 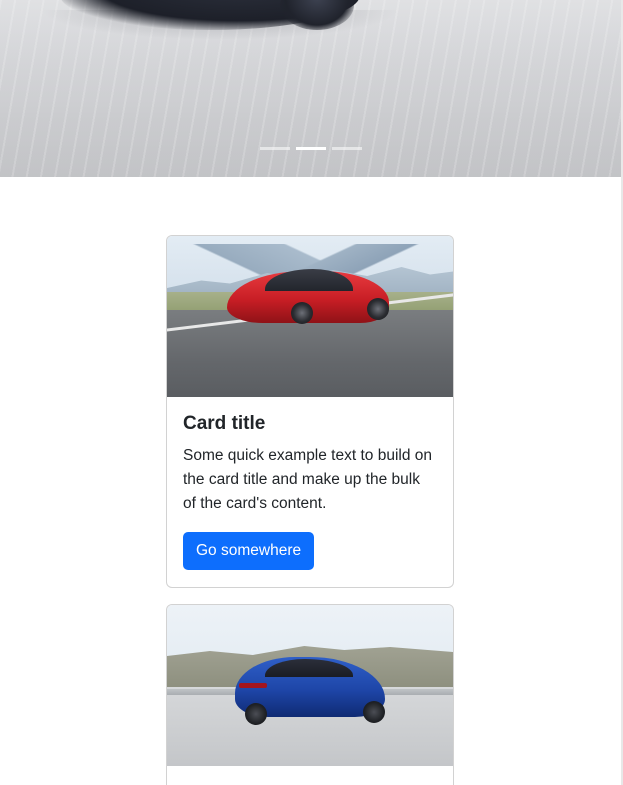 What do you see at coordinates (249, 550) in the screenshot?
I see `go-somewhere-button: Go somewhere` at bounding box center [249, 550].